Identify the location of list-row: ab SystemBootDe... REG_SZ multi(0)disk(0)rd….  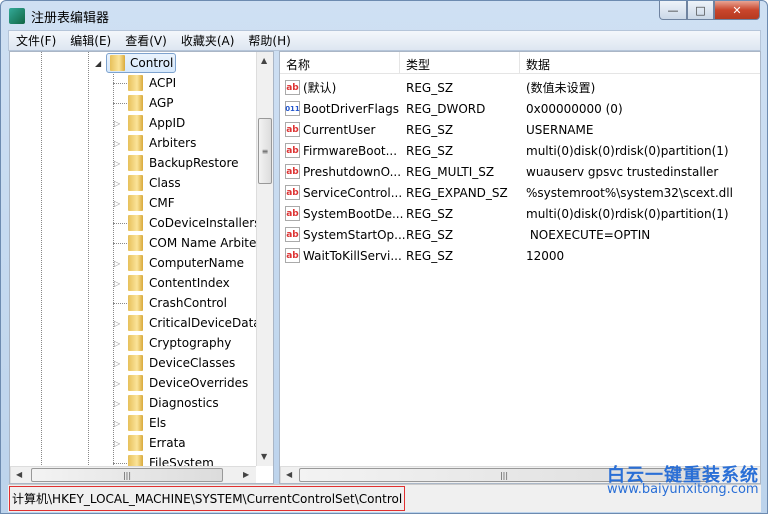
(520, 213).